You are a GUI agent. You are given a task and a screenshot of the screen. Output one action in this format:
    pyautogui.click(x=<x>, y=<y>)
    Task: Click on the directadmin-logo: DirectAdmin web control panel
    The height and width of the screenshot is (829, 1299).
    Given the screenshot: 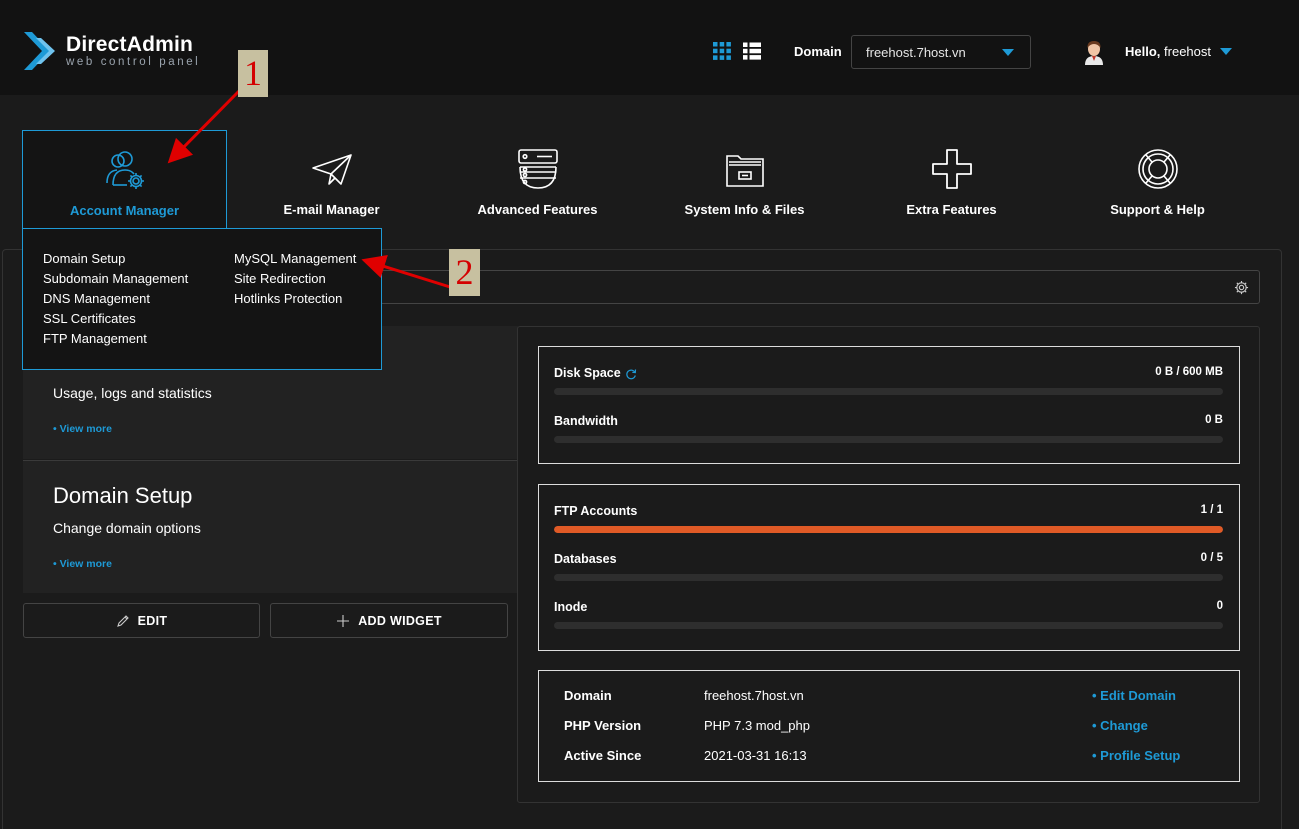 What is the action you would take?
    pyautogui.click(x=111, y=51)
    